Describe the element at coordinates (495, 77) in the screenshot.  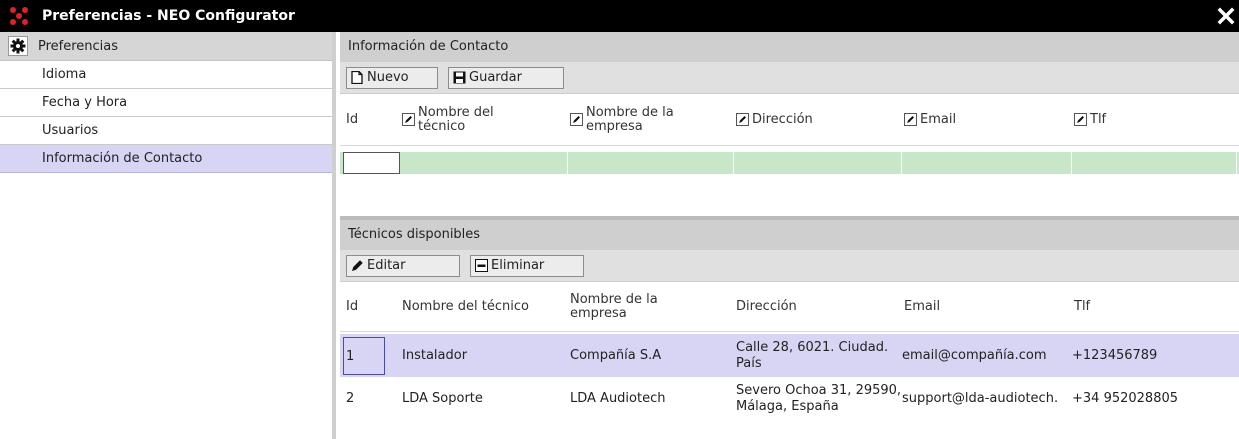
I see `save-button-label: Guardar` at that location.